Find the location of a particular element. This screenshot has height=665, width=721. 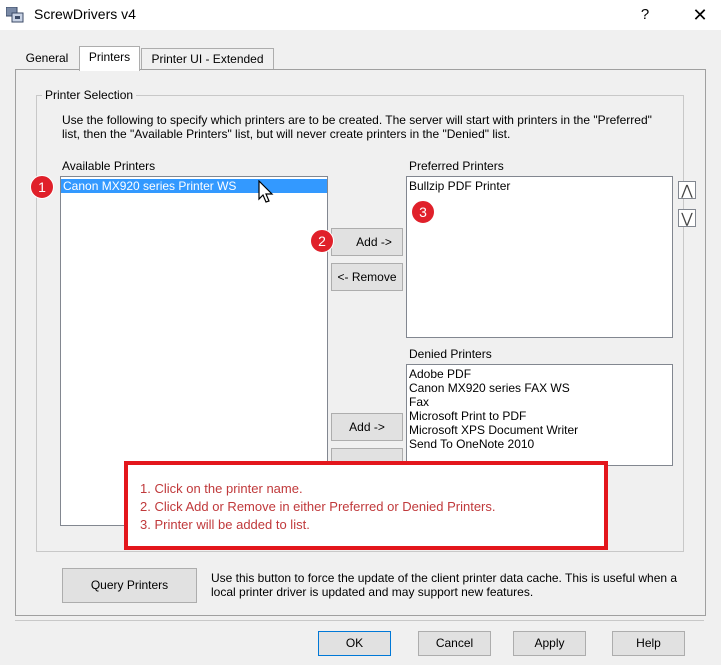

printer-selection-label: Printer Selection is located at coordinates (89, 95).